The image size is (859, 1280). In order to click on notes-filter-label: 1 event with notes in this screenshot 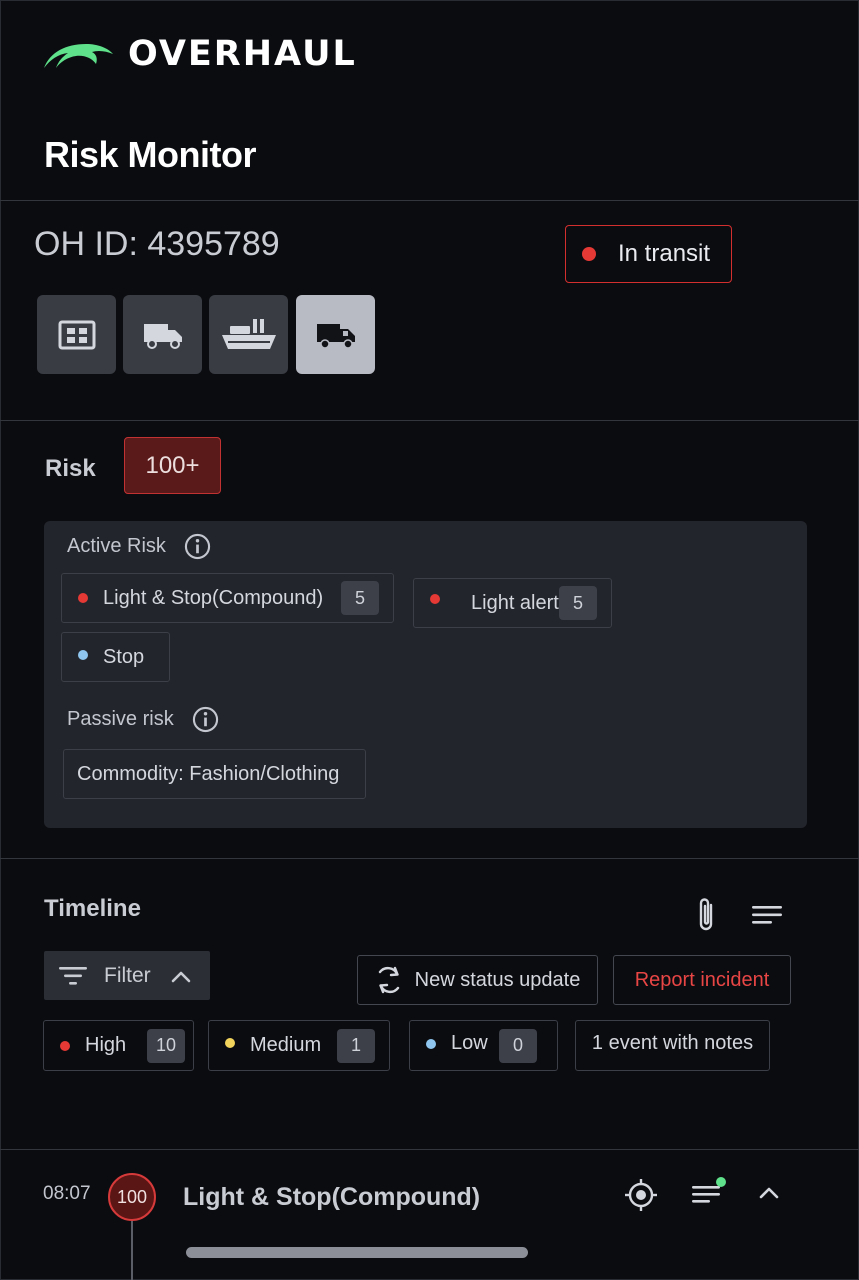, I will do `click(672, 1043)`.